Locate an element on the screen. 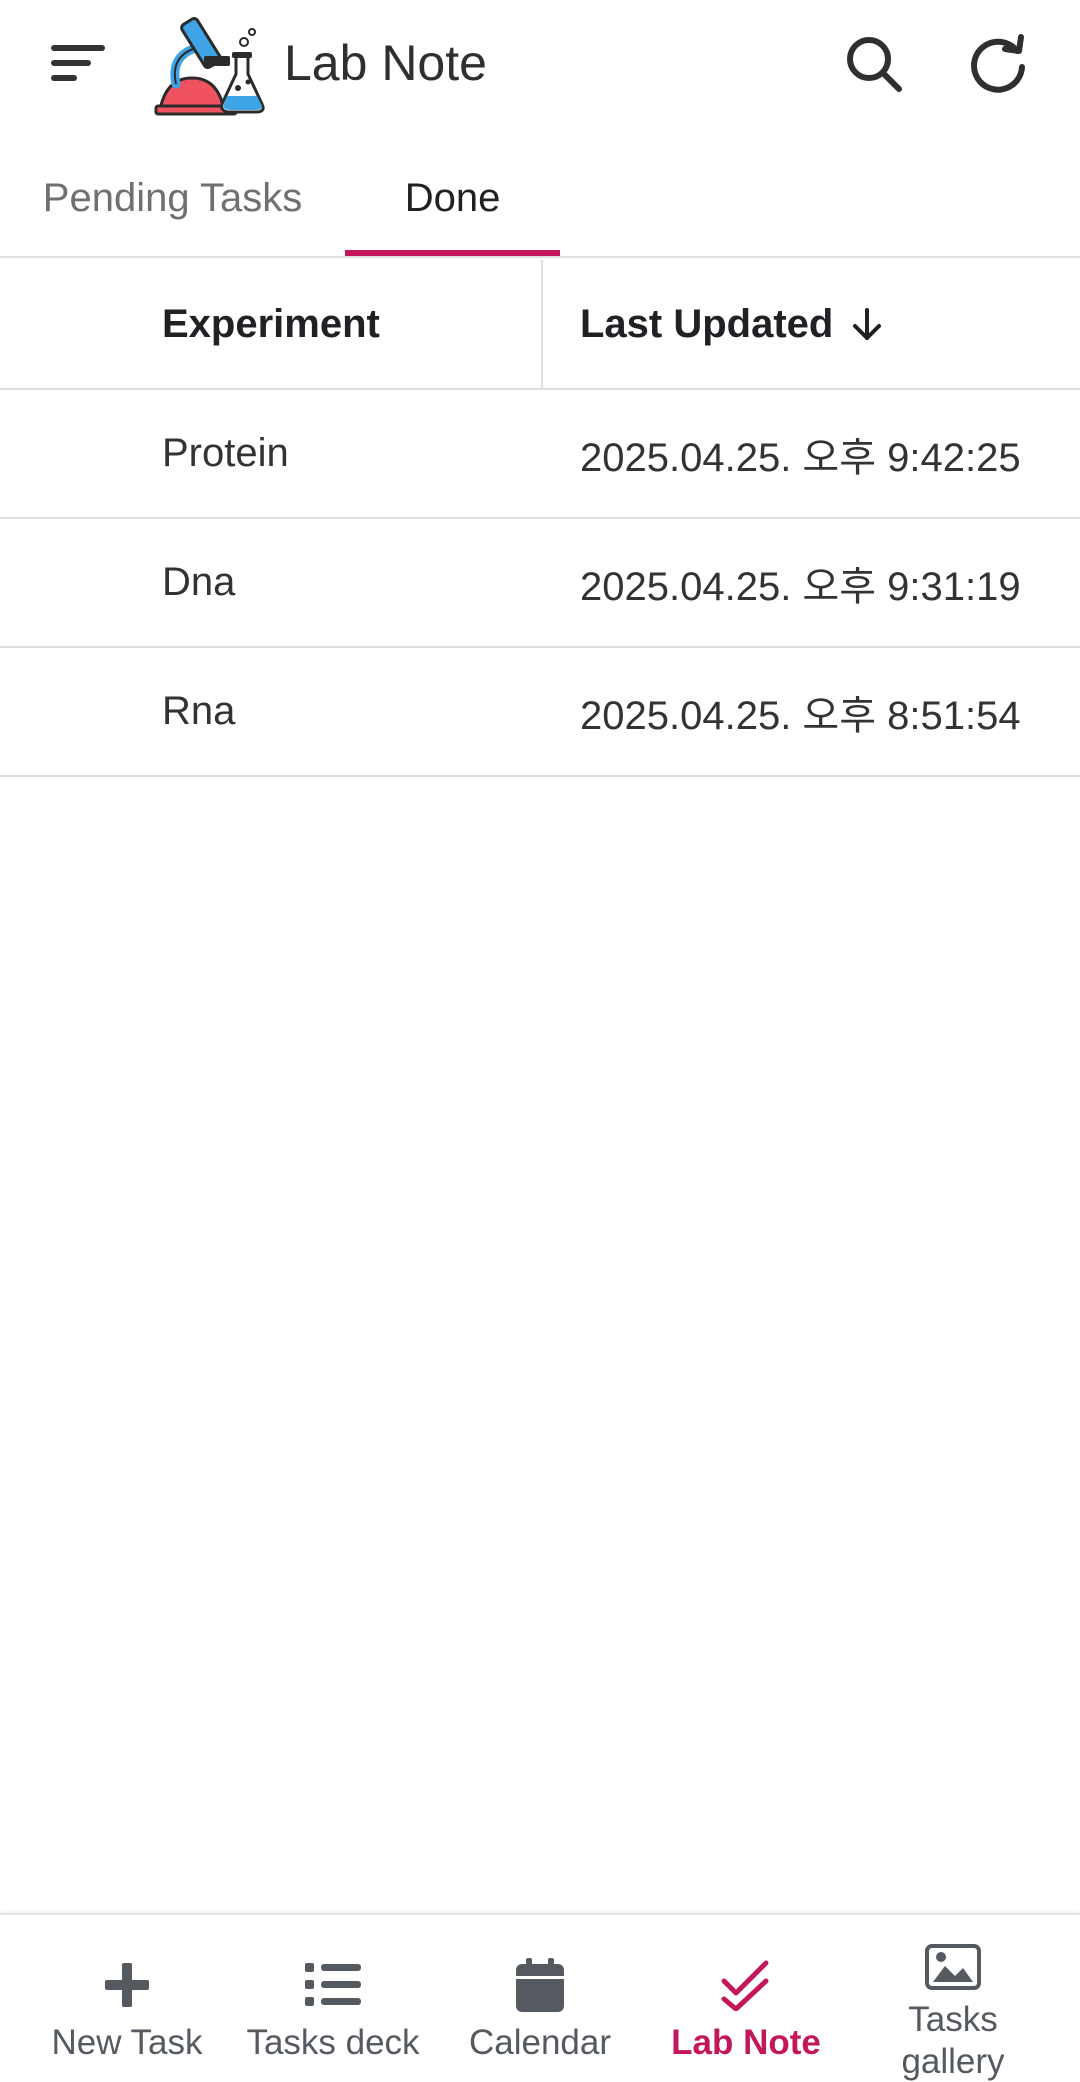  cell-last-updated: 2025.04.25. 오후 9:42:25 is located at coordinates (800, 457).